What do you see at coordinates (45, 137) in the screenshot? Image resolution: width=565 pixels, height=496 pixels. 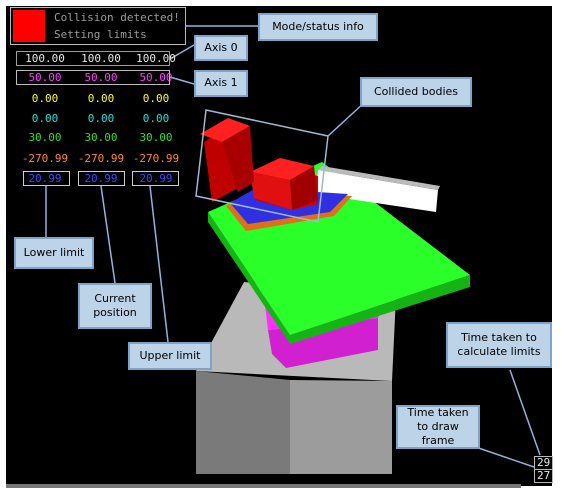 I see `axis-4-value-0: 30.00` at bounding box center [45, 137].